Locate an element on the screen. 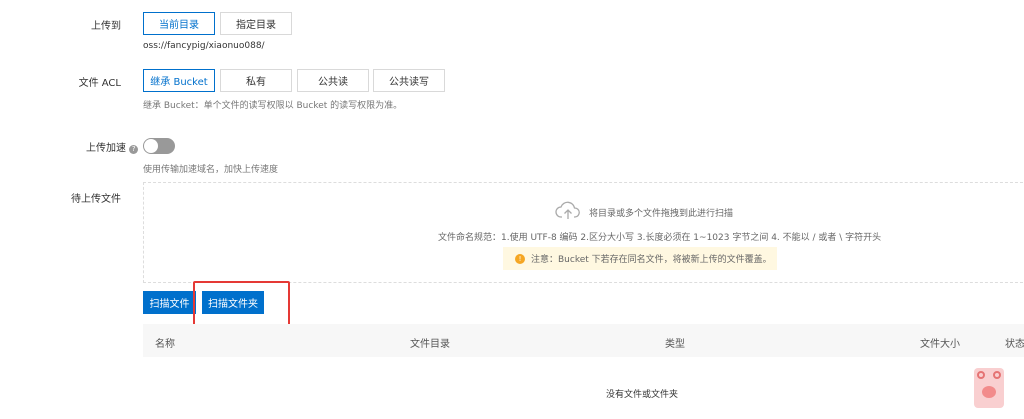 Image resolution: width=1024 pixels, height=419 pixels. cloud-upload-icon is located at coordinates (567, 210).